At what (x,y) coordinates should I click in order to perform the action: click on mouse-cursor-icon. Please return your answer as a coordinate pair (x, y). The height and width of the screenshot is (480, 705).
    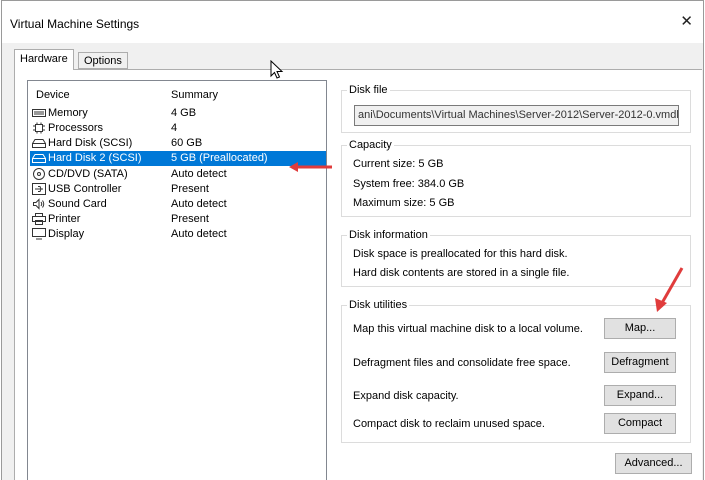
    Looking at the image, I should click on (277, 69).